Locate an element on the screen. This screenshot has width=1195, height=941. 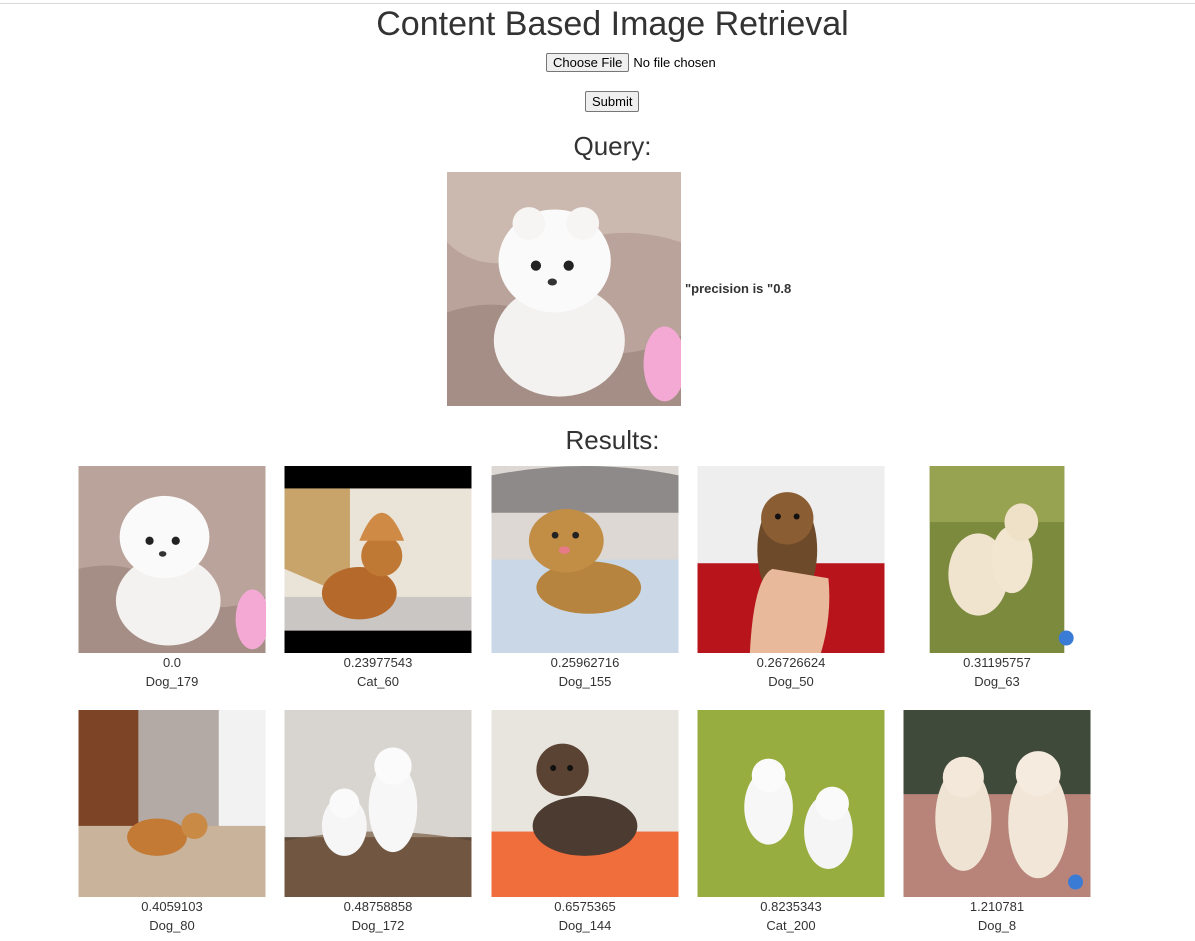
result-item: 1.210781 Dog_8 is located at coordinates (997, 822).